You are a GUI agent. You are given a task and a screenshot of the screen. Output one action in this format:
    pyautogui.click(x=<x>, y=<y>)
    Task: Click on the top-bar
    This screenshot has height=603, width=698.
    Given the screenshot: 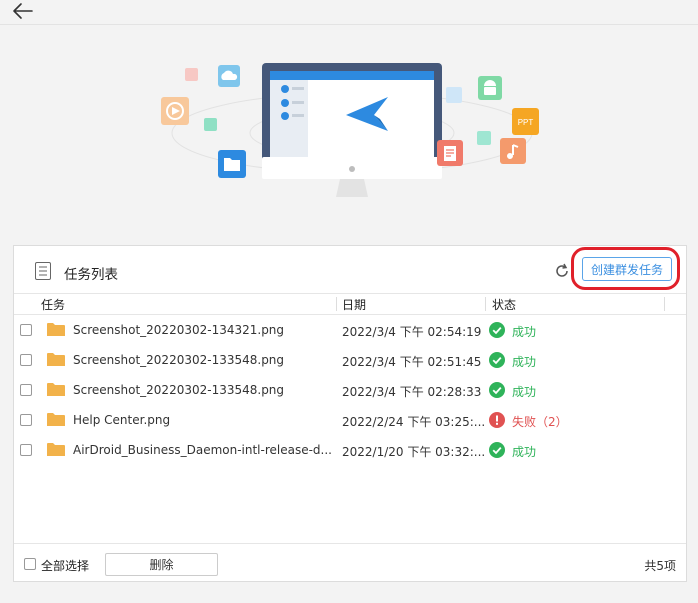 What is the action you would take?
    pyautogui.click(x=349, y=12)
    